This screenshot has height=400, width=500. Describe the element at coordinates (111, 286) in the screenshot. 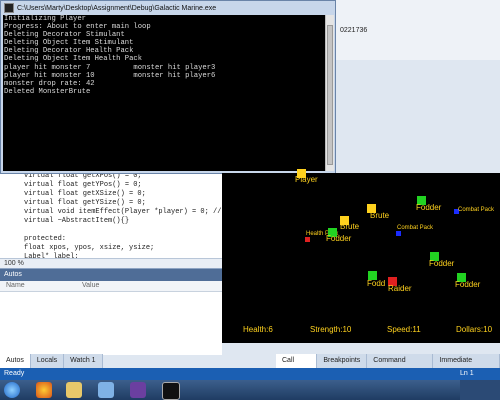

I see `autos-columns: Name Value` at that location.